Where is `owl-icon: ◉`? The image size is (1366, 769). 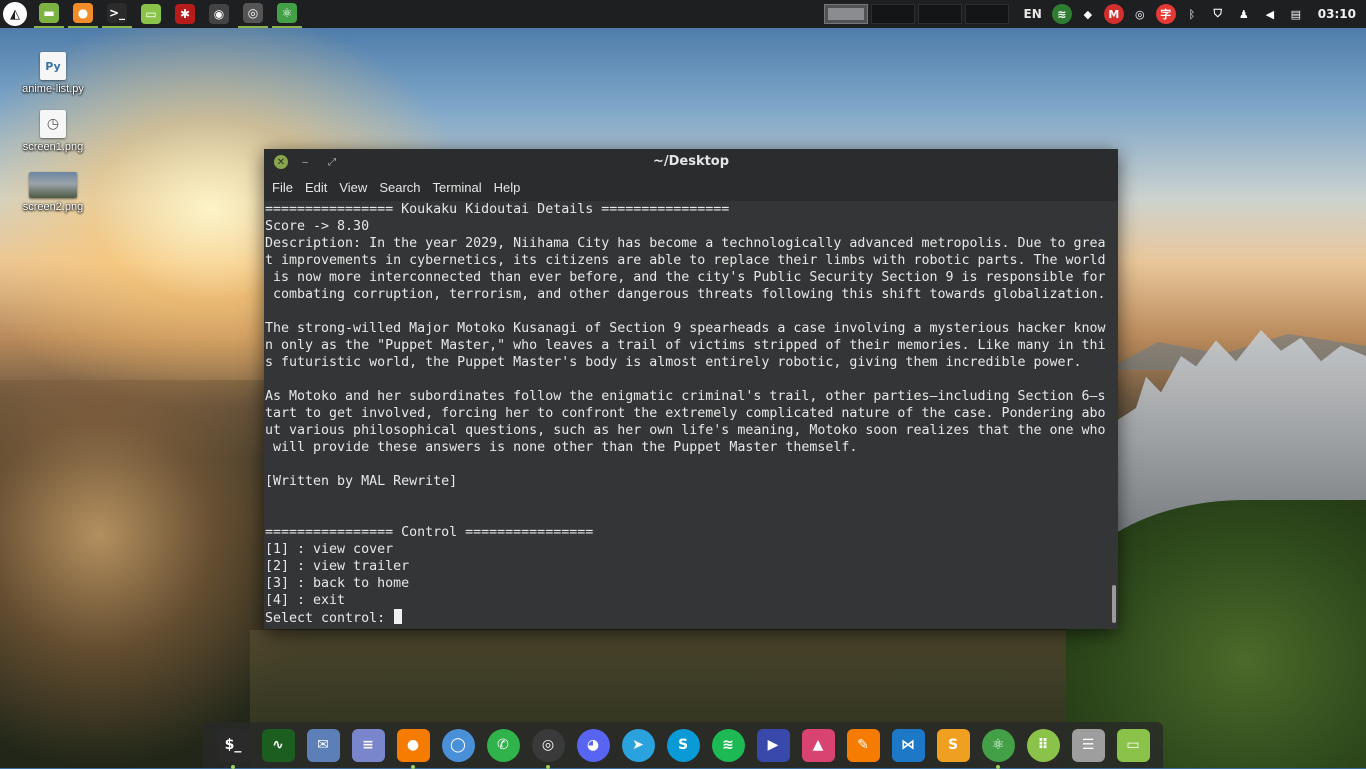 owl-icon: ◉ is located at coordinates (219, 14).